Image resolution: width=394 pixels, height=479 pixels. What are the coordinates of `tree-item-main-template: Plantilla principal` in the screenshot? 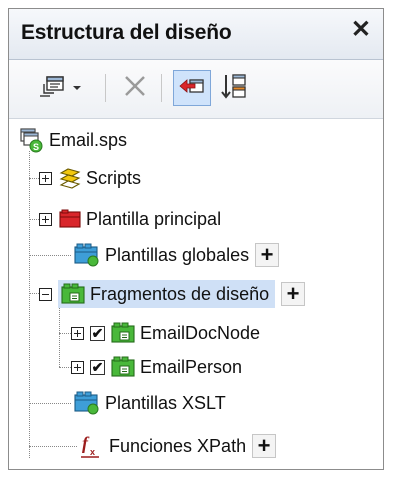 It's located at (130, 219).